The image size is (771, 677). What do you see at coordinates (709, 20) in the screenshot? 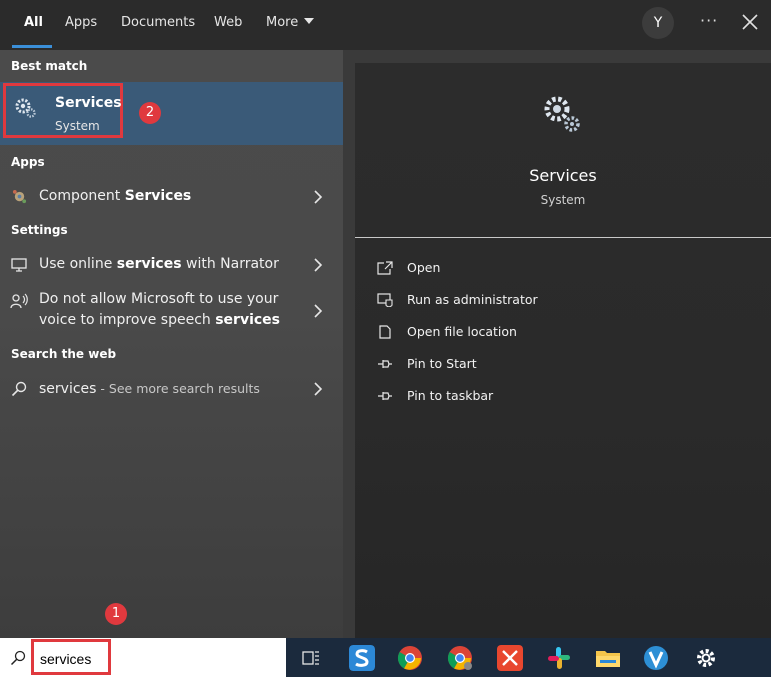
I see `more-options-button: ···` at bounding box center [709, 20].